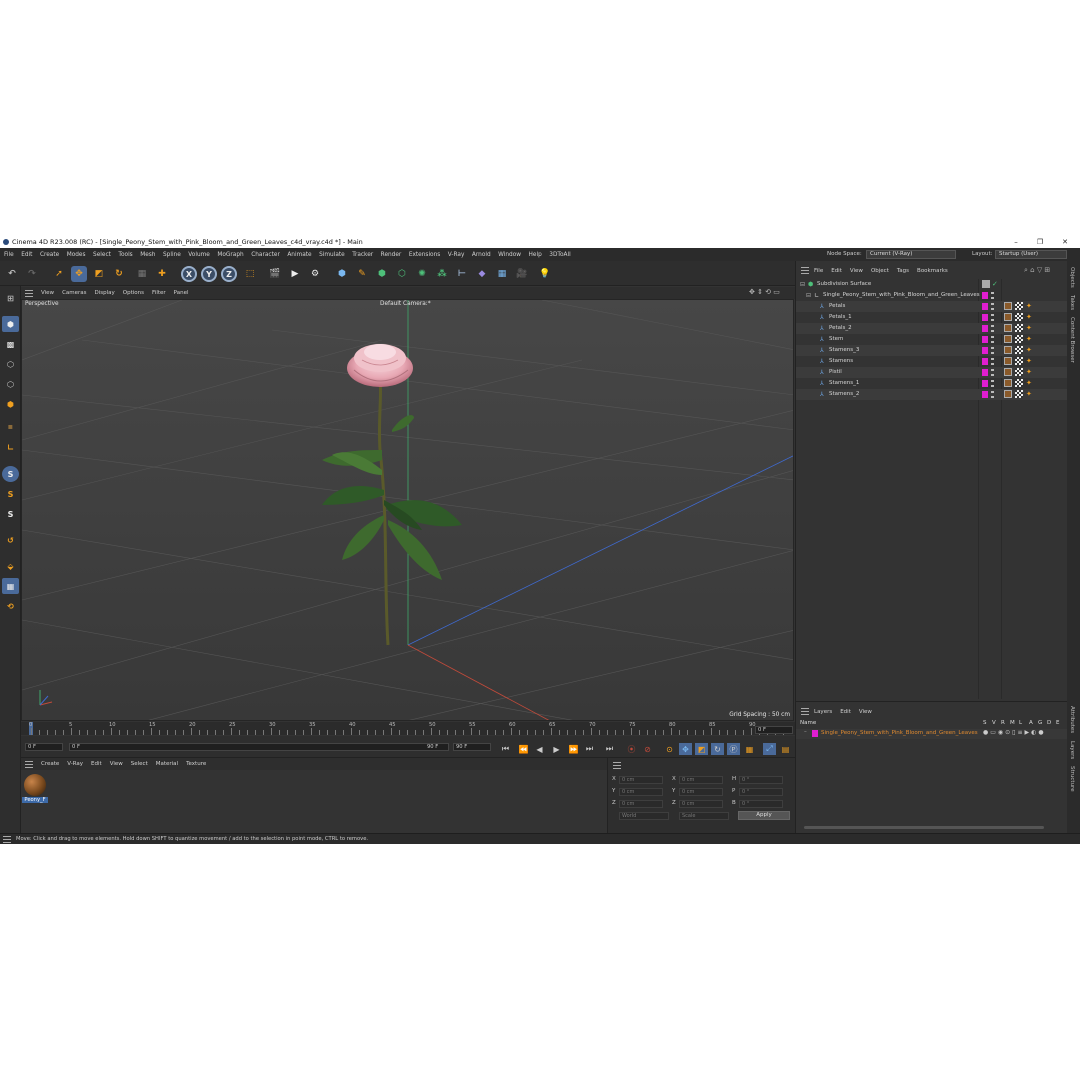 The image size is (1080, 1080). I want to click on menu-mesh: Mesh, so click(147, 255).